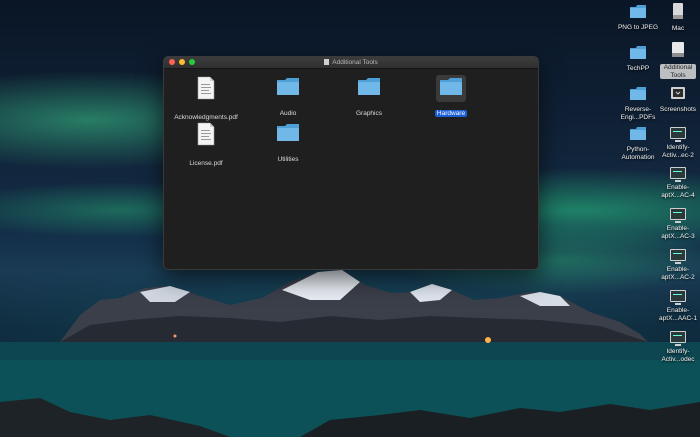 The width and height of the screenshot is (700, 437). Describe the element at coordinates (355, 62) in the screenshot. I see `window-title-text: Additional Tools` at that location.